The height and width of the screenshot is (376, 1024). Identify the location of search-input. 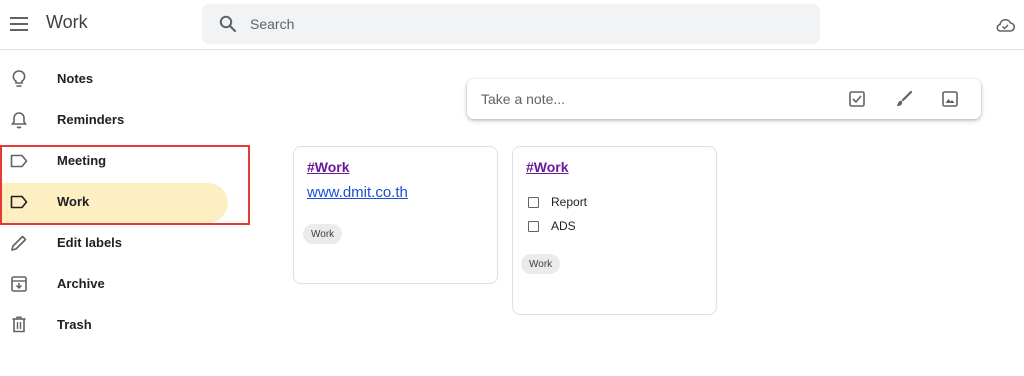
(520, 24).